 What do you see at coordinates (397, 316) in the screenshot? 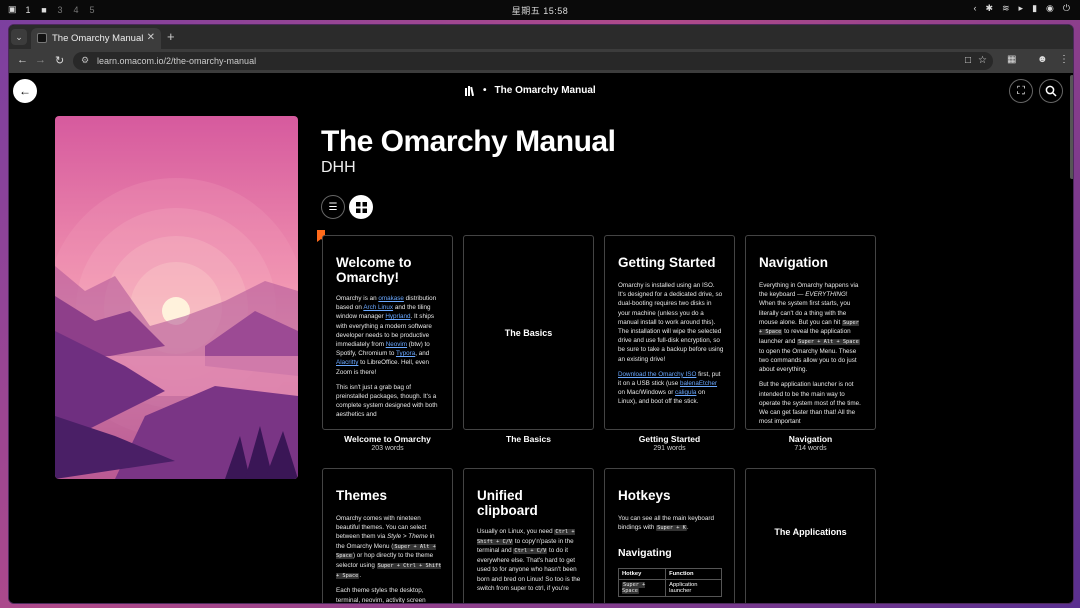
I see `inline-link: Hyprland` at bounding box center [397, 316].